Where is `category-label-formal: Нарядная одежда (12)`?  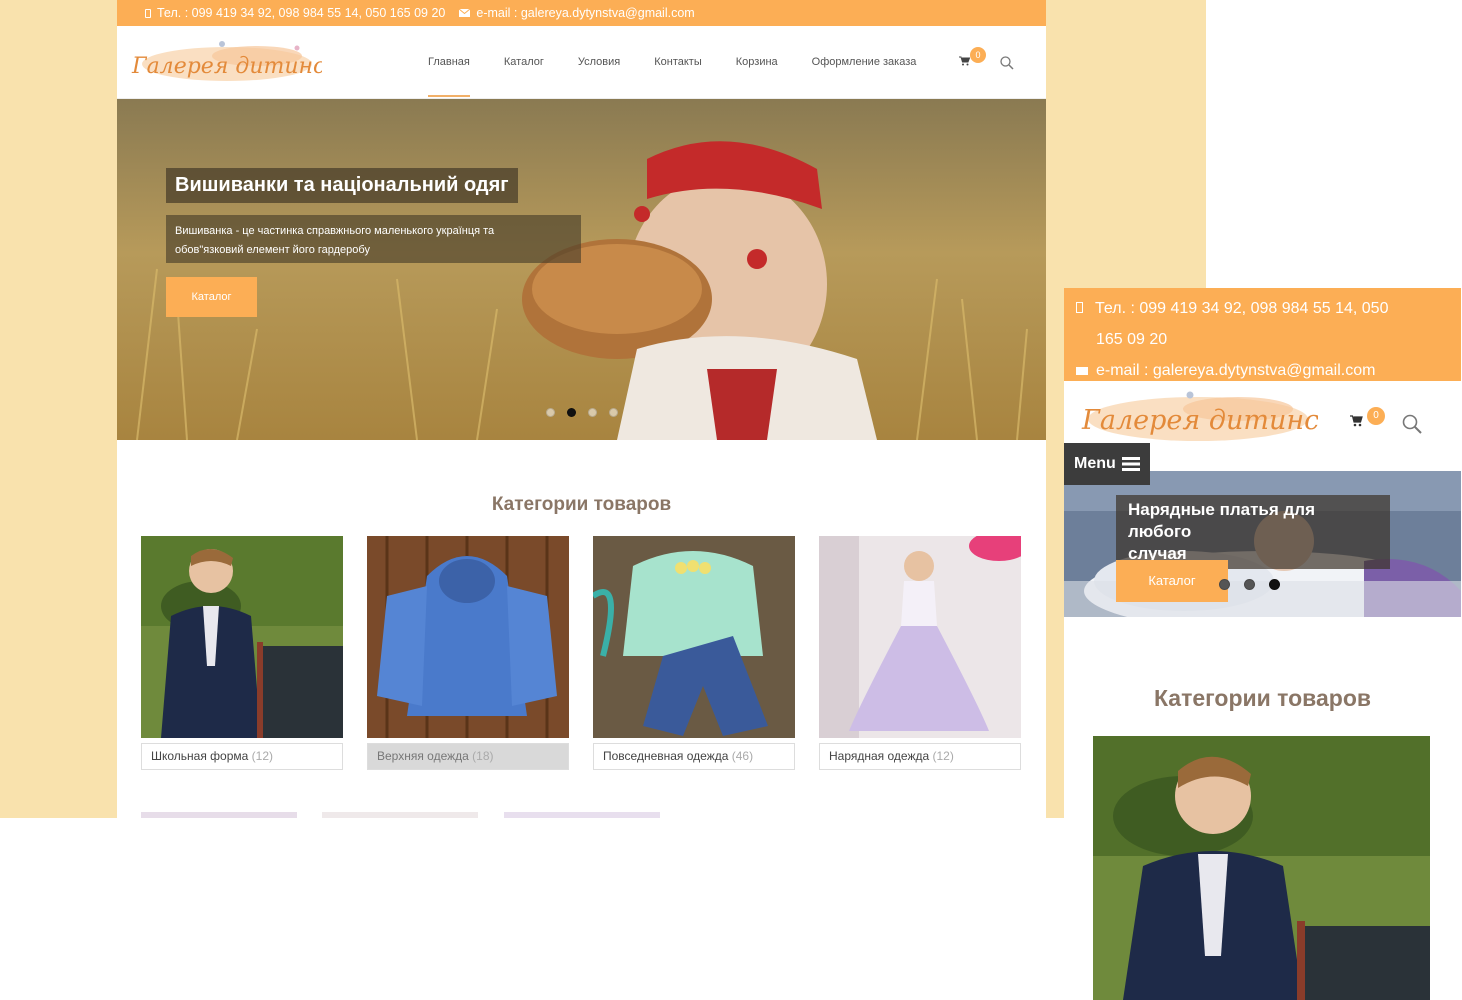 category-label-formal: Нарядная одежда (12) is located at coordinates (920, 756).